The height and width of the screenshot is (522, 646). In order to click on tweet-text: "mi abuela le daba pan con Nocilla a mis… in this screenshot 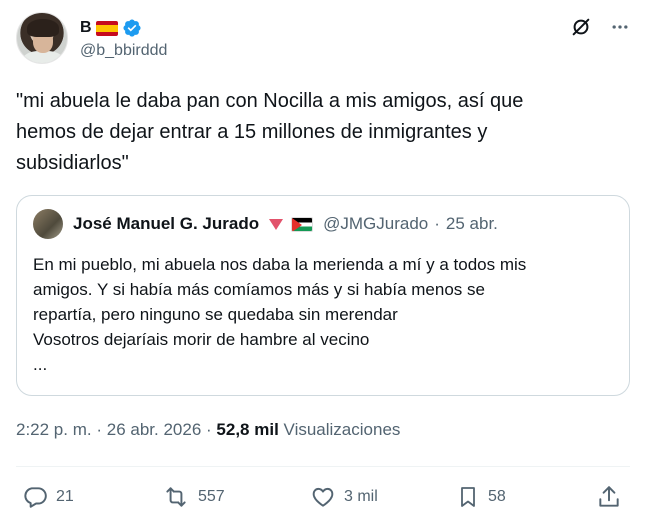, I will do `click(270, 132)`.